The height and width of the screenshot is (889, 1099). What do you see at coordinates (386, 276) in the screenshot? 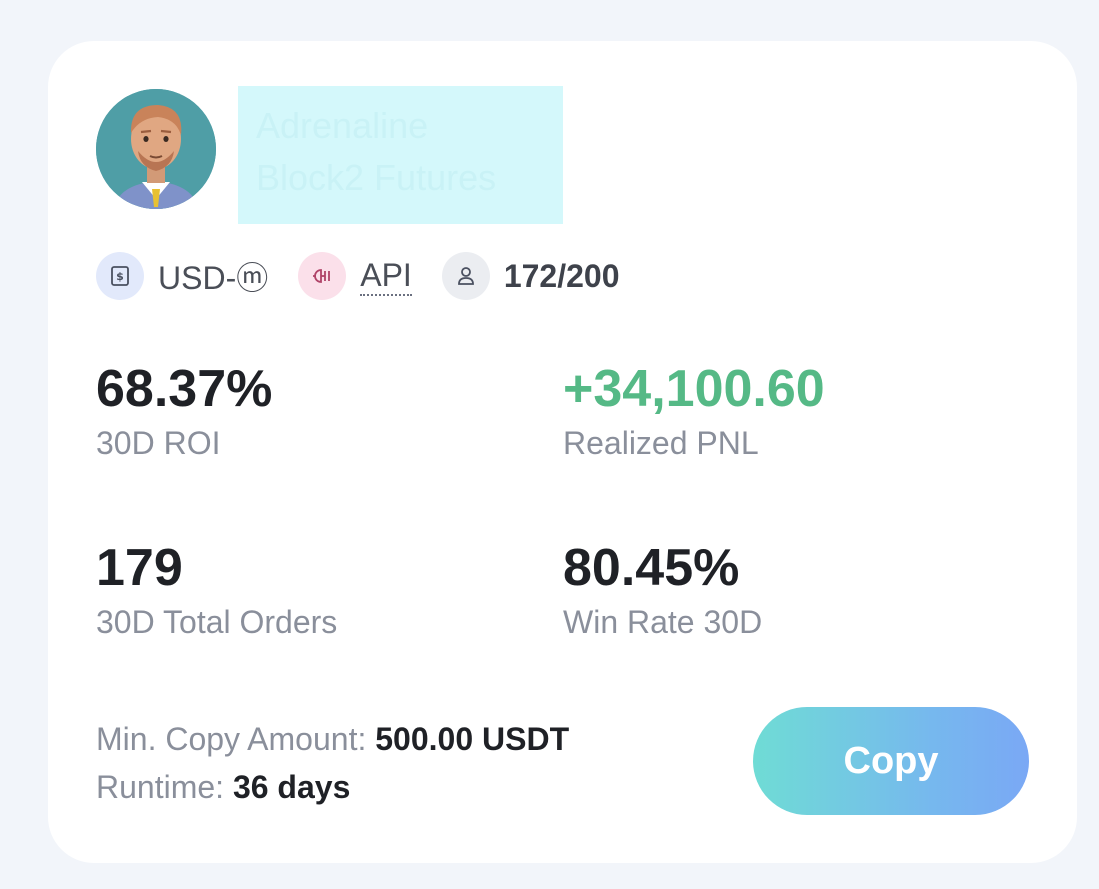
I see `tag-api-label: API` at bounding box center [386, 276].